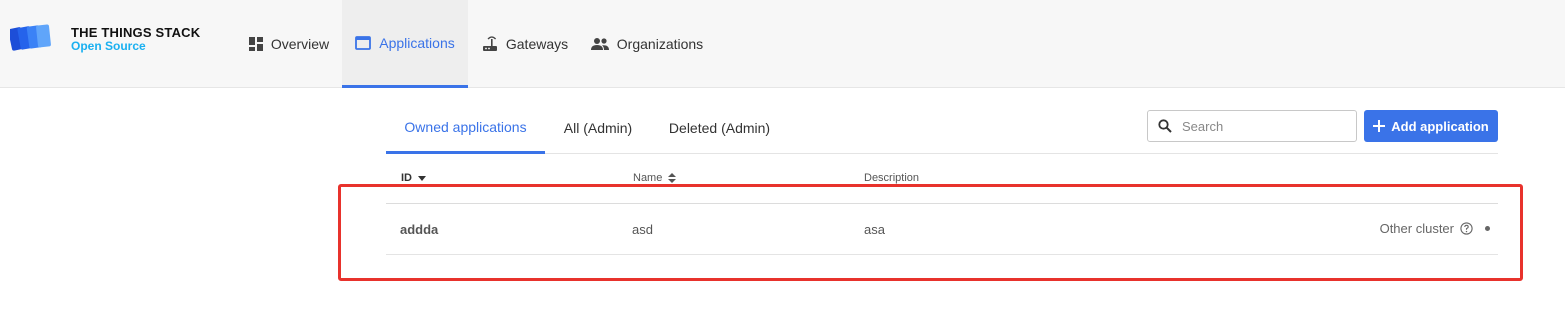 The image size is (1565, 332). What do you see at coordinates (874, 229) in the screenshot?
I see `cell-description: asa` at bounding box center [874, 229].